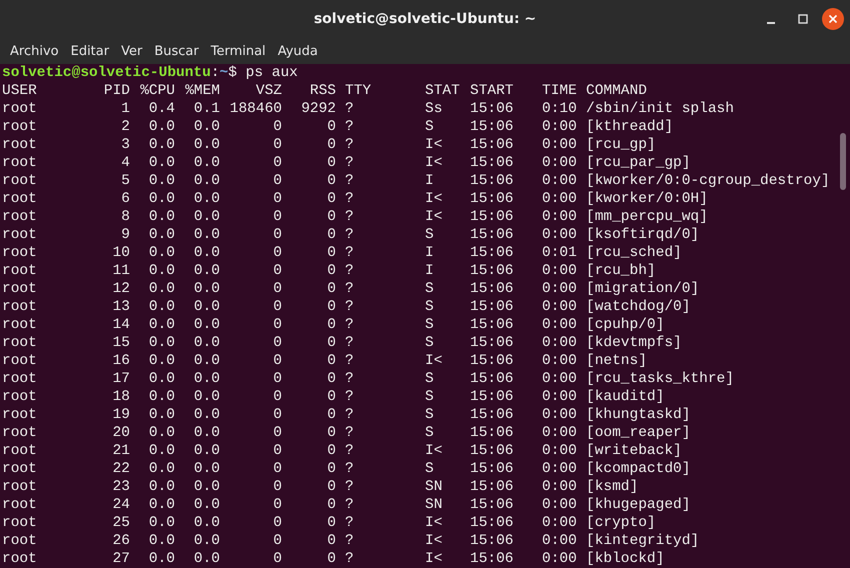  I want to click on table-cell-text: Ss, so click(434, 109).